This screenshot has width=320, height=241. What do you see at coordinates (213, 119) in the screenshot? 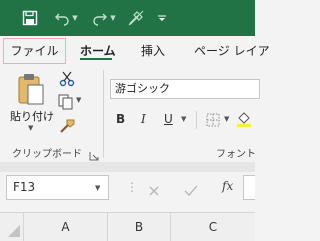
I see `borders-icon` at bounding box center [213, 119].